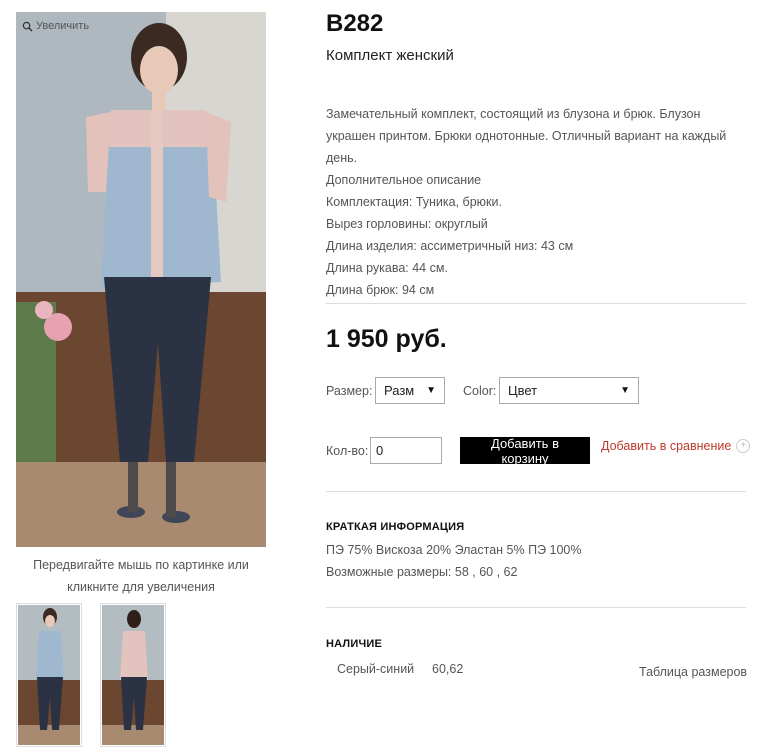 The image size is (771, 754). I want to click on plus-circle-icon: +, so click(743, 446).